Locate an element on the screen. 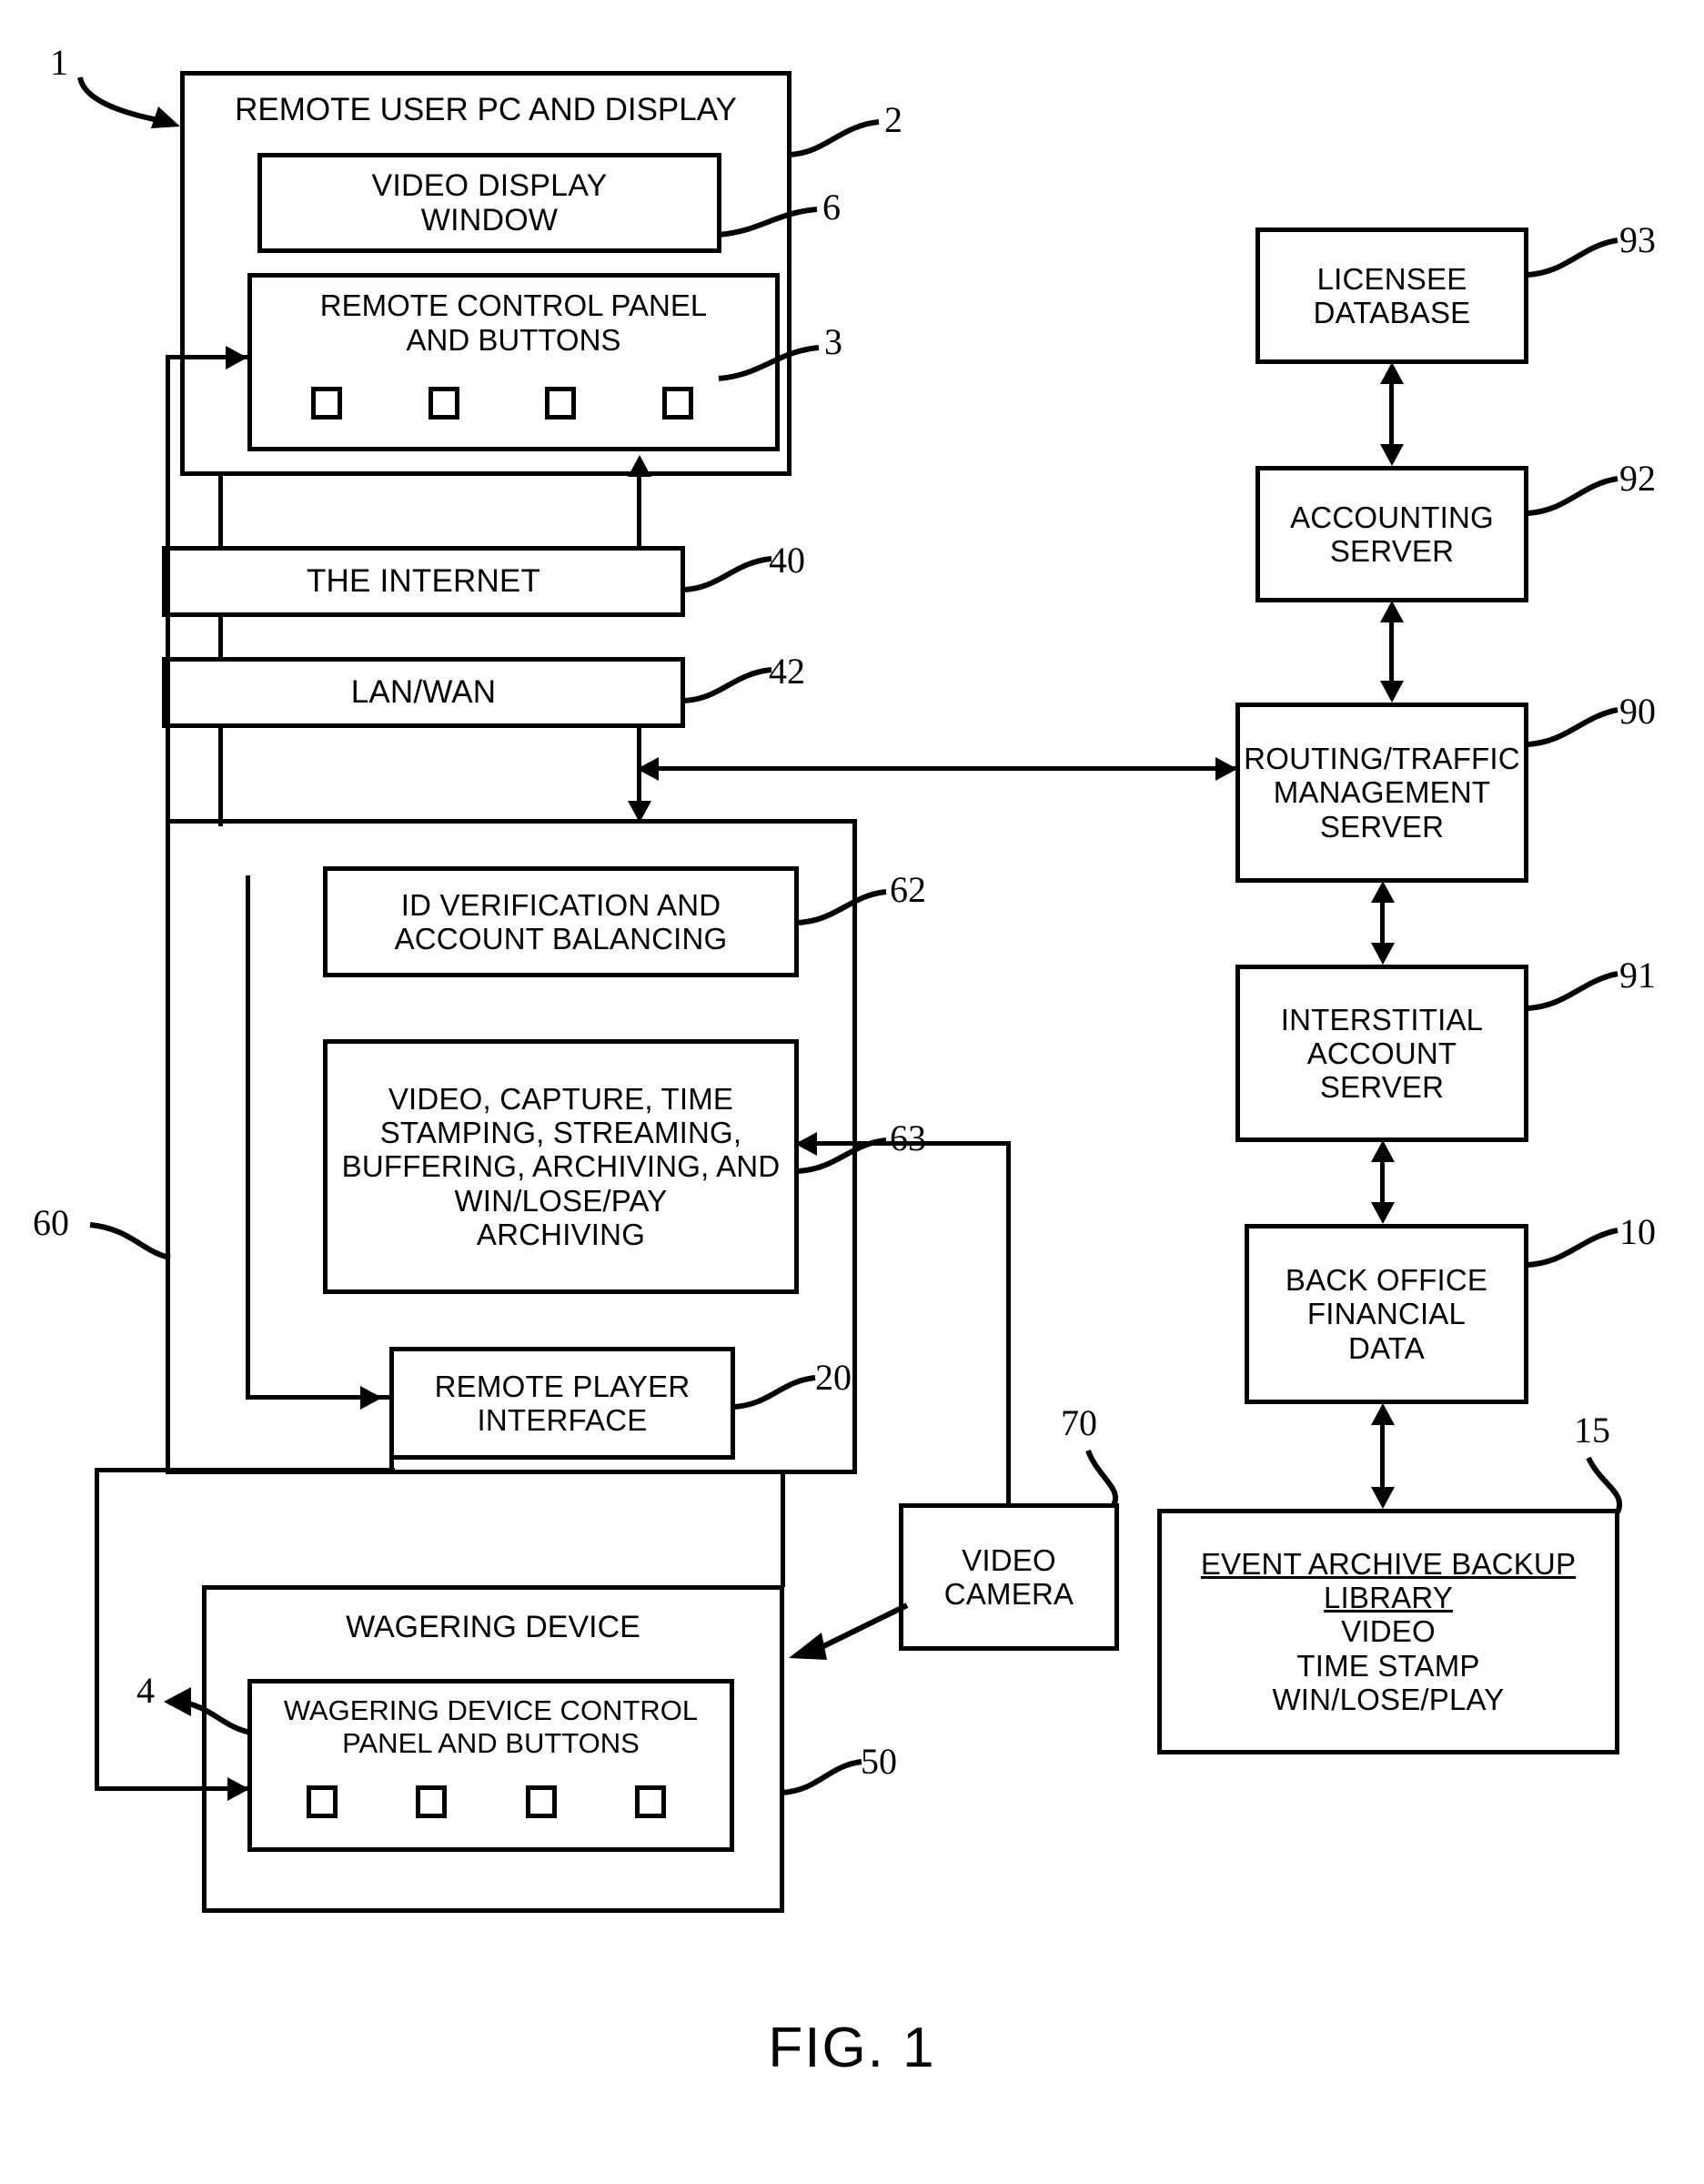 This screenshot has width=1704, height=2184. video-services-line2: STAMPING, STREAMING, is located at coordinates (560, 1133).